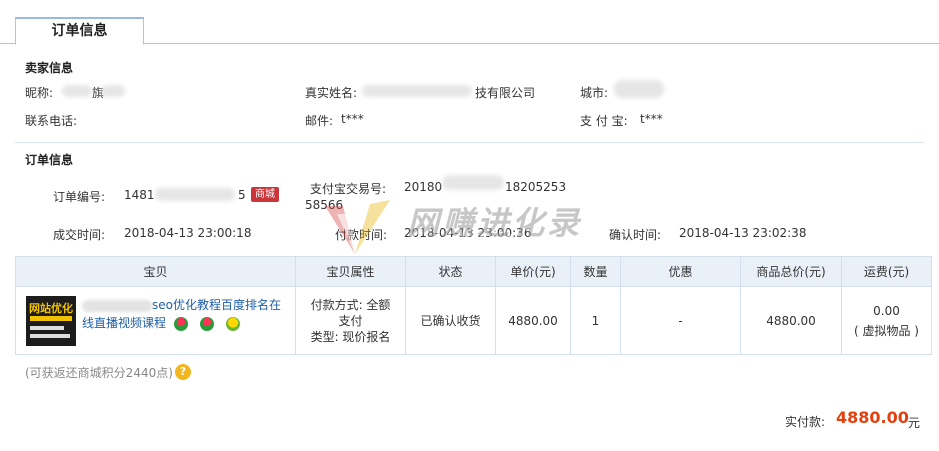  I want to click on email-value: t***, so click(352, 119).